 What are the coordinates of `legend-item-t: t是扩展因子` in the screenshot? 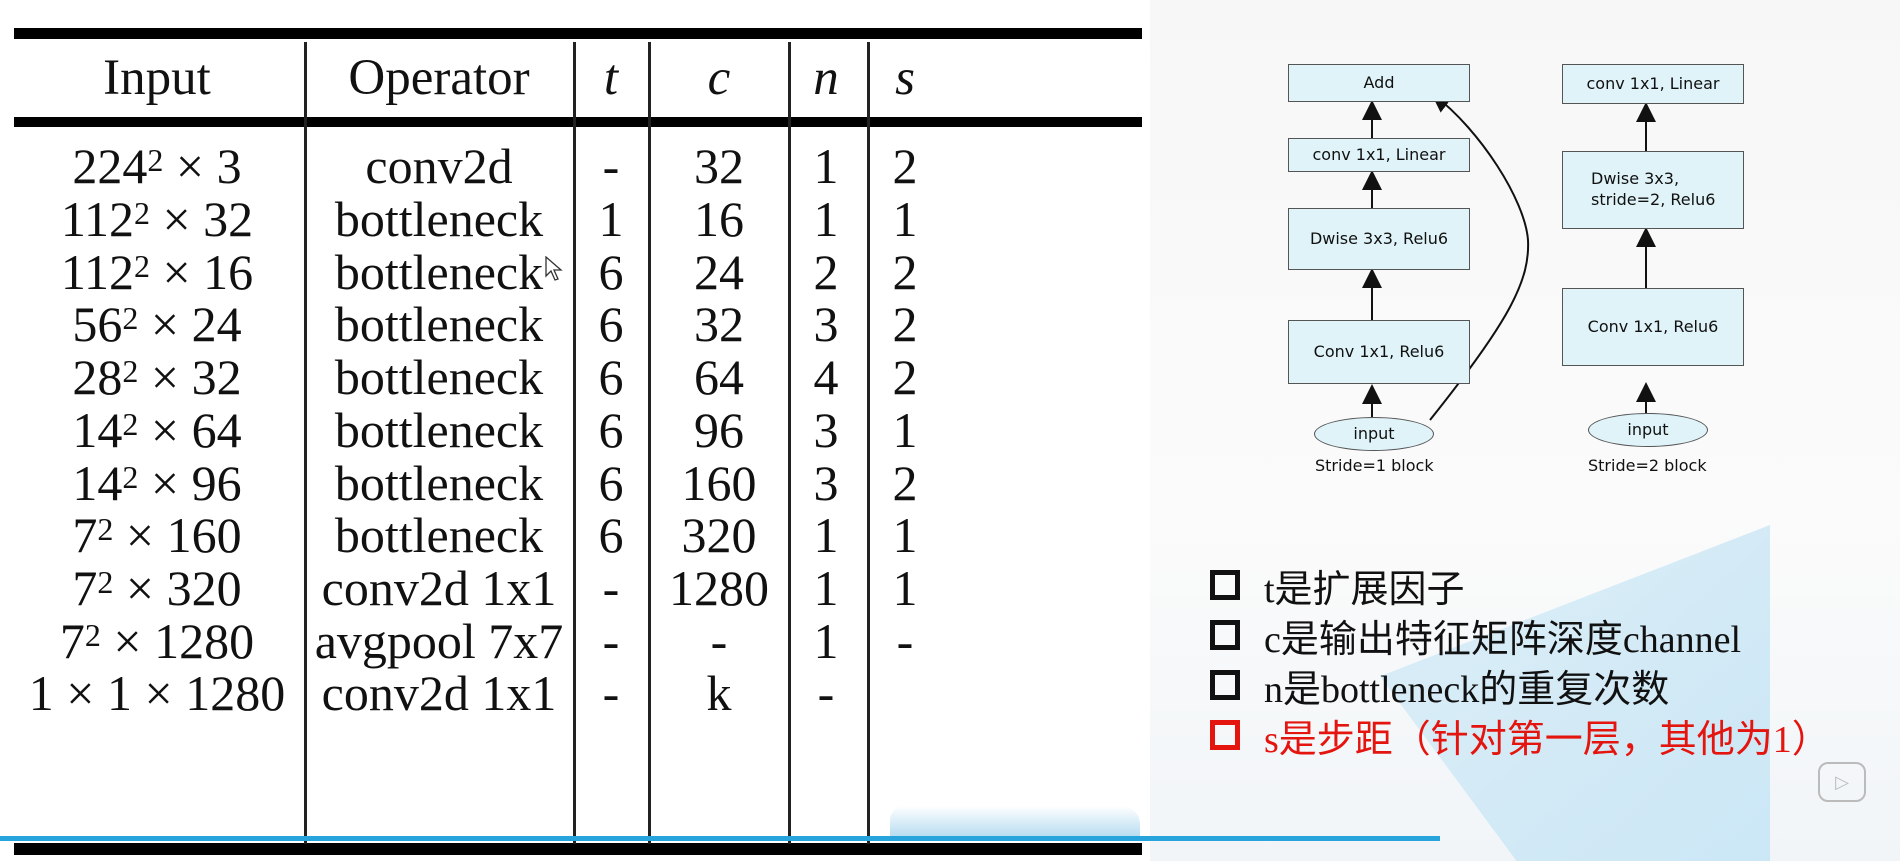 It's located at (1520, 585).